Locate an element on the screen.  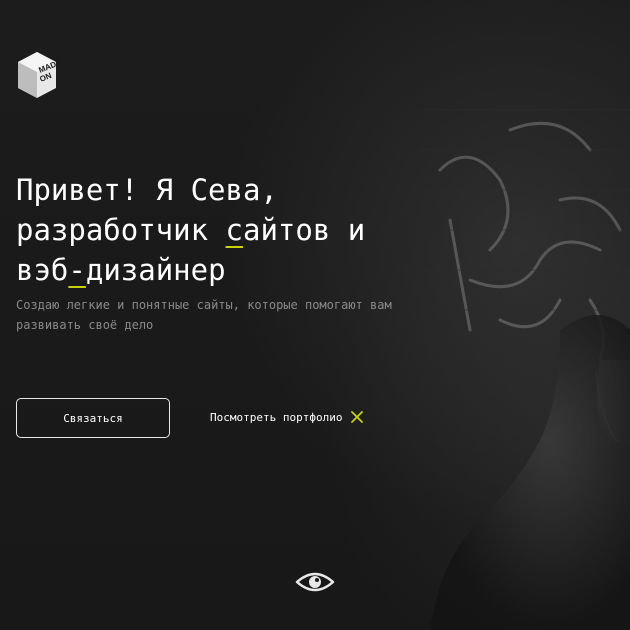
headline-line-3: вэб-дизайнер is located at coordinates (190, 270).